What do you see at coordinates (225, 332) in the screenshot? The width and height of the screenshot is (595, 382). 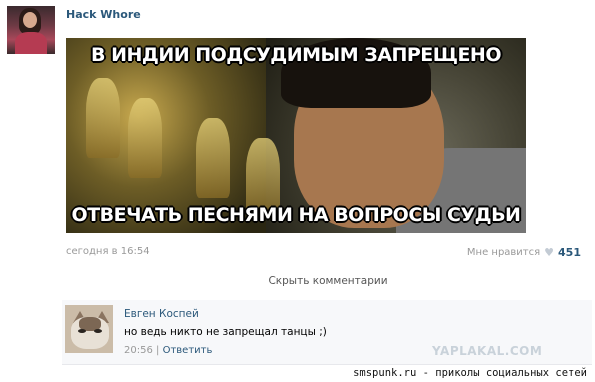 I see `comment-text: но ведь никто не запрещал танцы ;)` at bounding box center [225, 332].